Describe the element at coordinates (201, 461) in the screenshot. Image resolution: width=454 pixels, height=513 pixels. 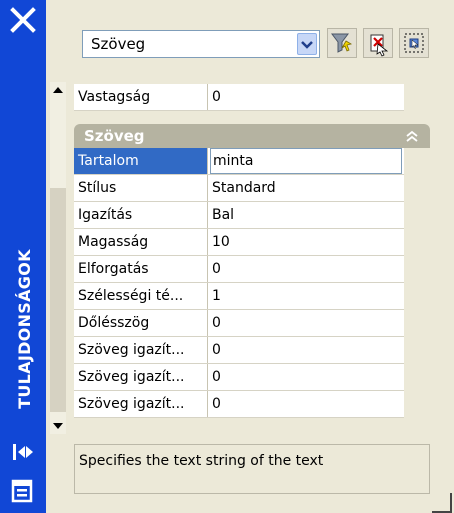
I see `description-text: Specifies the text string of the text` at that location.